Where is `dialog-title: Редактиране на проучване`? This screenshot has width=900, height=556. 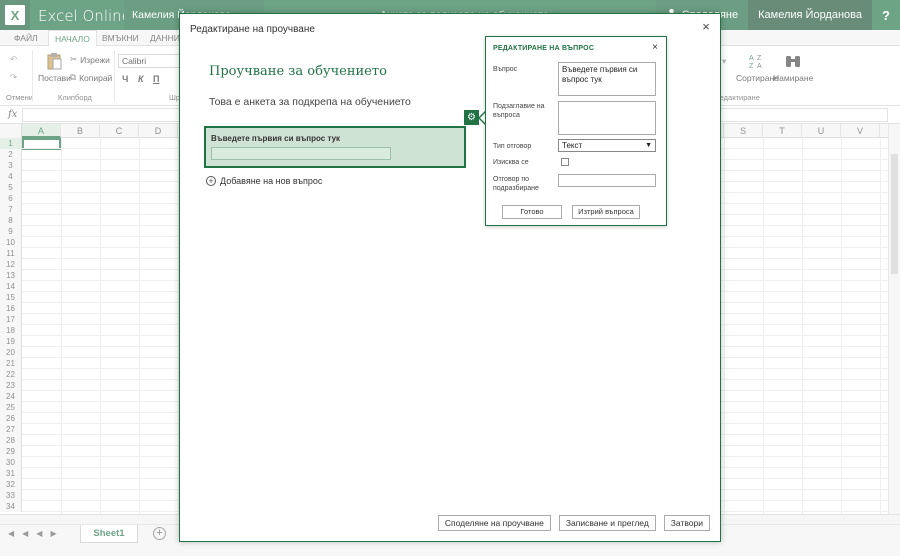 dialog-title: Редактиране на проучване is located at coordinates (252, 29).